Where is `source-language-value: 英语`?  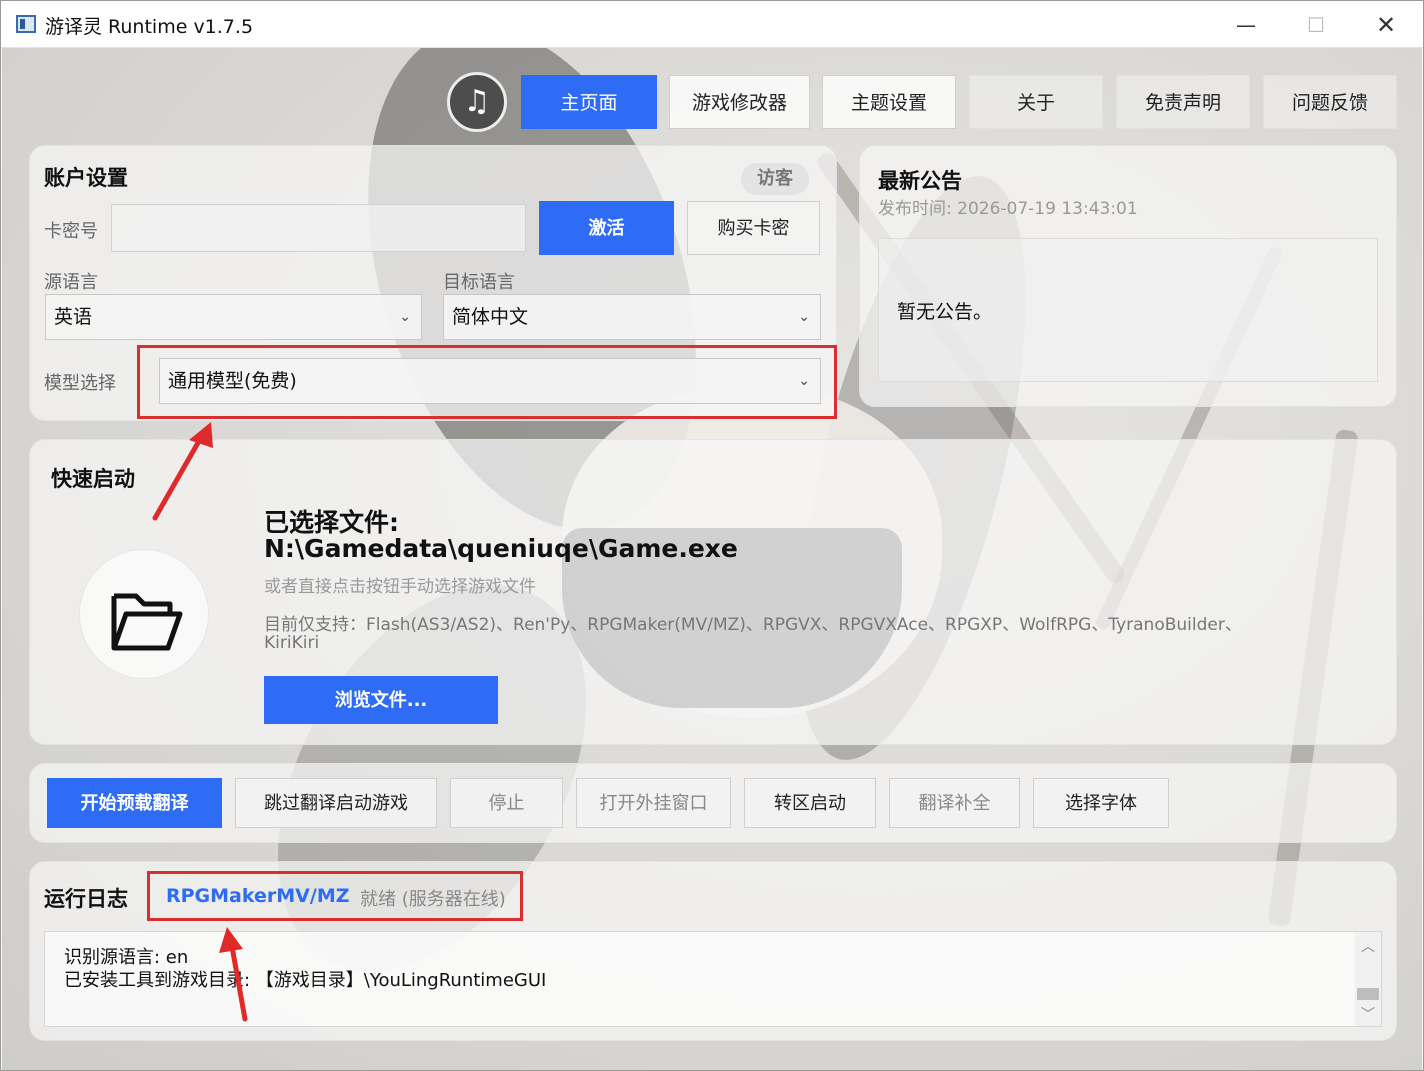 source-language-value: 英语 is located at coordinates (73, 317).